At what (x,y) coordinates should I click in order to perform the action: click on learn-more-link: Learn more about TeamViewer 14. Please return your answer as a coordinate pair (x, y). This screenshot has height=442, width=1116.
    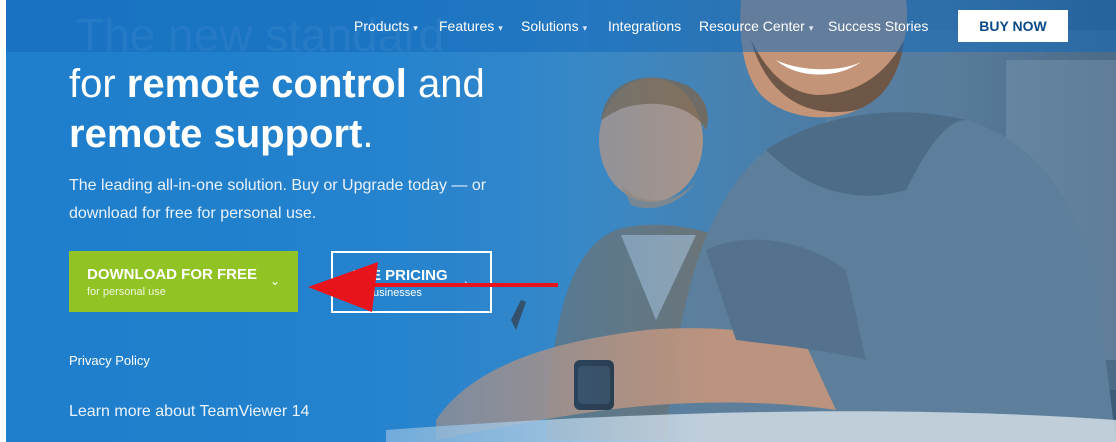
    Looking at the image, I should click on (189, 412).